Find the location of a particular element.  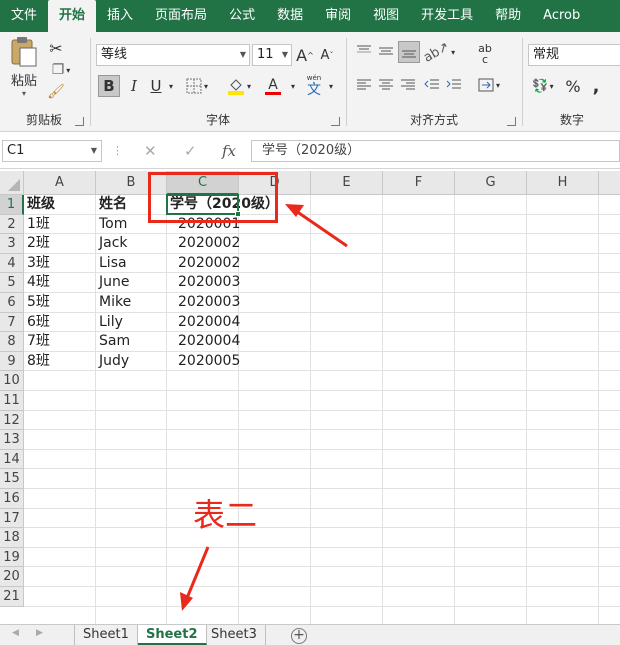

shrink-font-button: Aˇ is located at coordinates (327, 55).